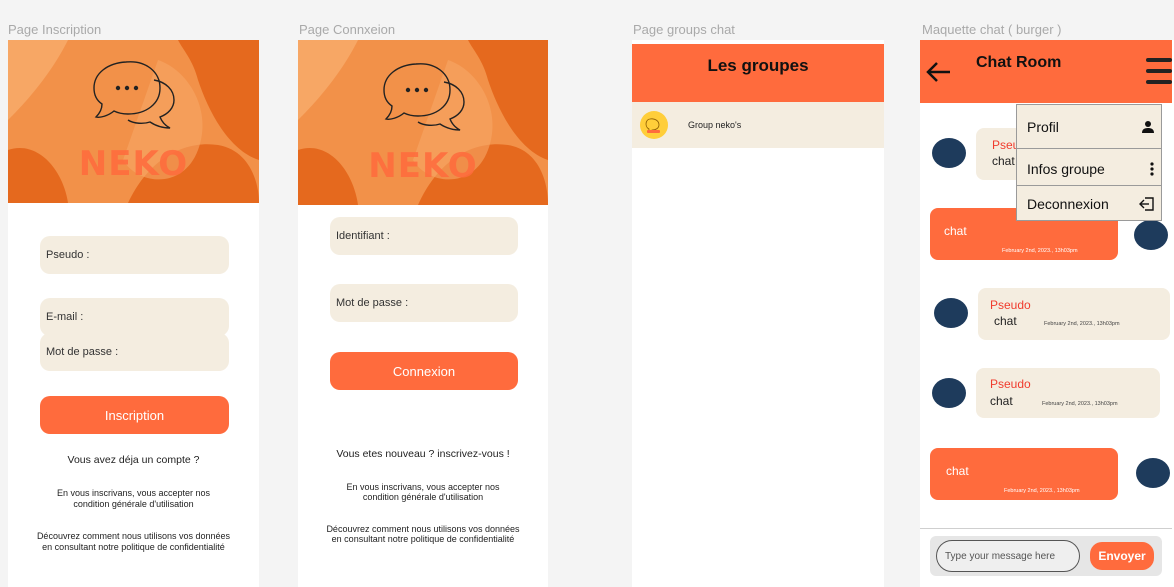 Image resolution: width=1174 pixels, height=587 pixels. Describe the element at coordinates (1089, 148) in the screenshot. I see `menu-divider` at that location.